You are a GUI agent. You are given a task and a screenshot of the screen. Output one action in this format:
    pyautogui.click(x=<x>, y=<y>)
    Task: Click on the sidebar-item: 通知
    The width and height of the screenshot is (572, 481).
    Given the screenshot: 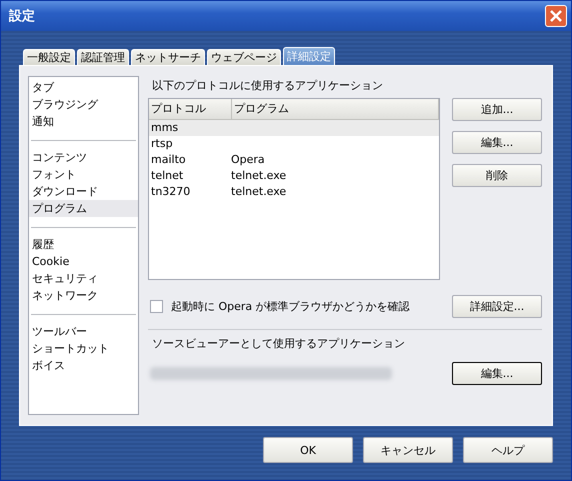 What is the action you would take?
    pyautogui.click(x=83, y=121)
    